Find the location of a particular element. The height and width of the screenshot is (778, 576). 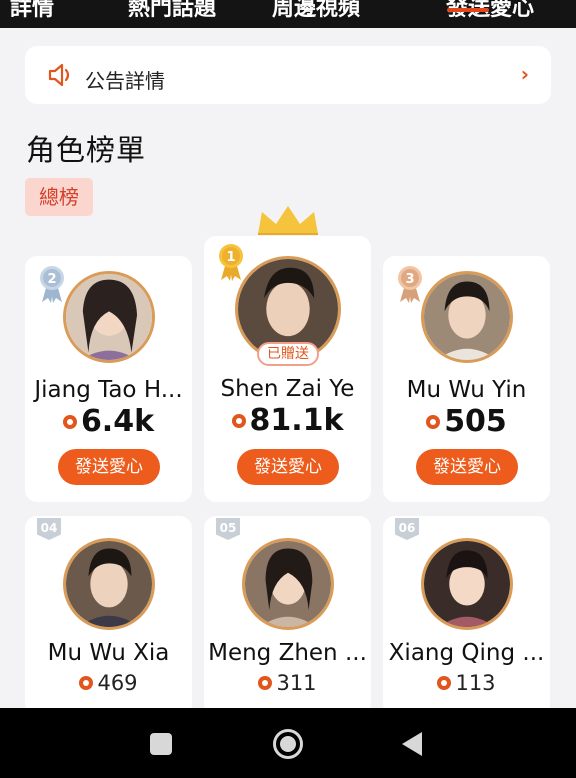

love-count: 81.1k is located at coordinates (287, 420).